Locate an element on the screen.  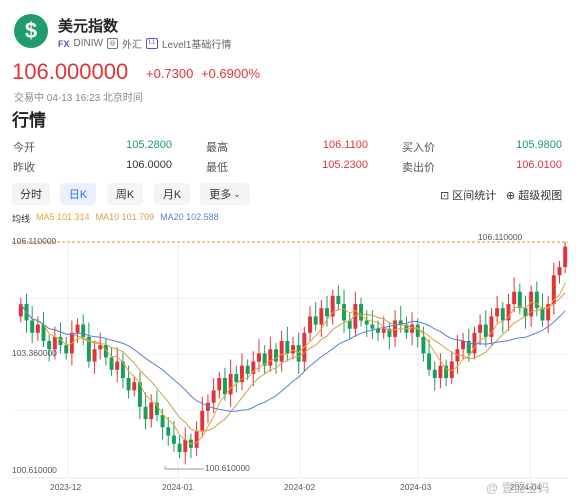
instrument-meta: FX DINIW ◎ 外汇 L1 Level1基础行情 is located at coordinates (144, 43).